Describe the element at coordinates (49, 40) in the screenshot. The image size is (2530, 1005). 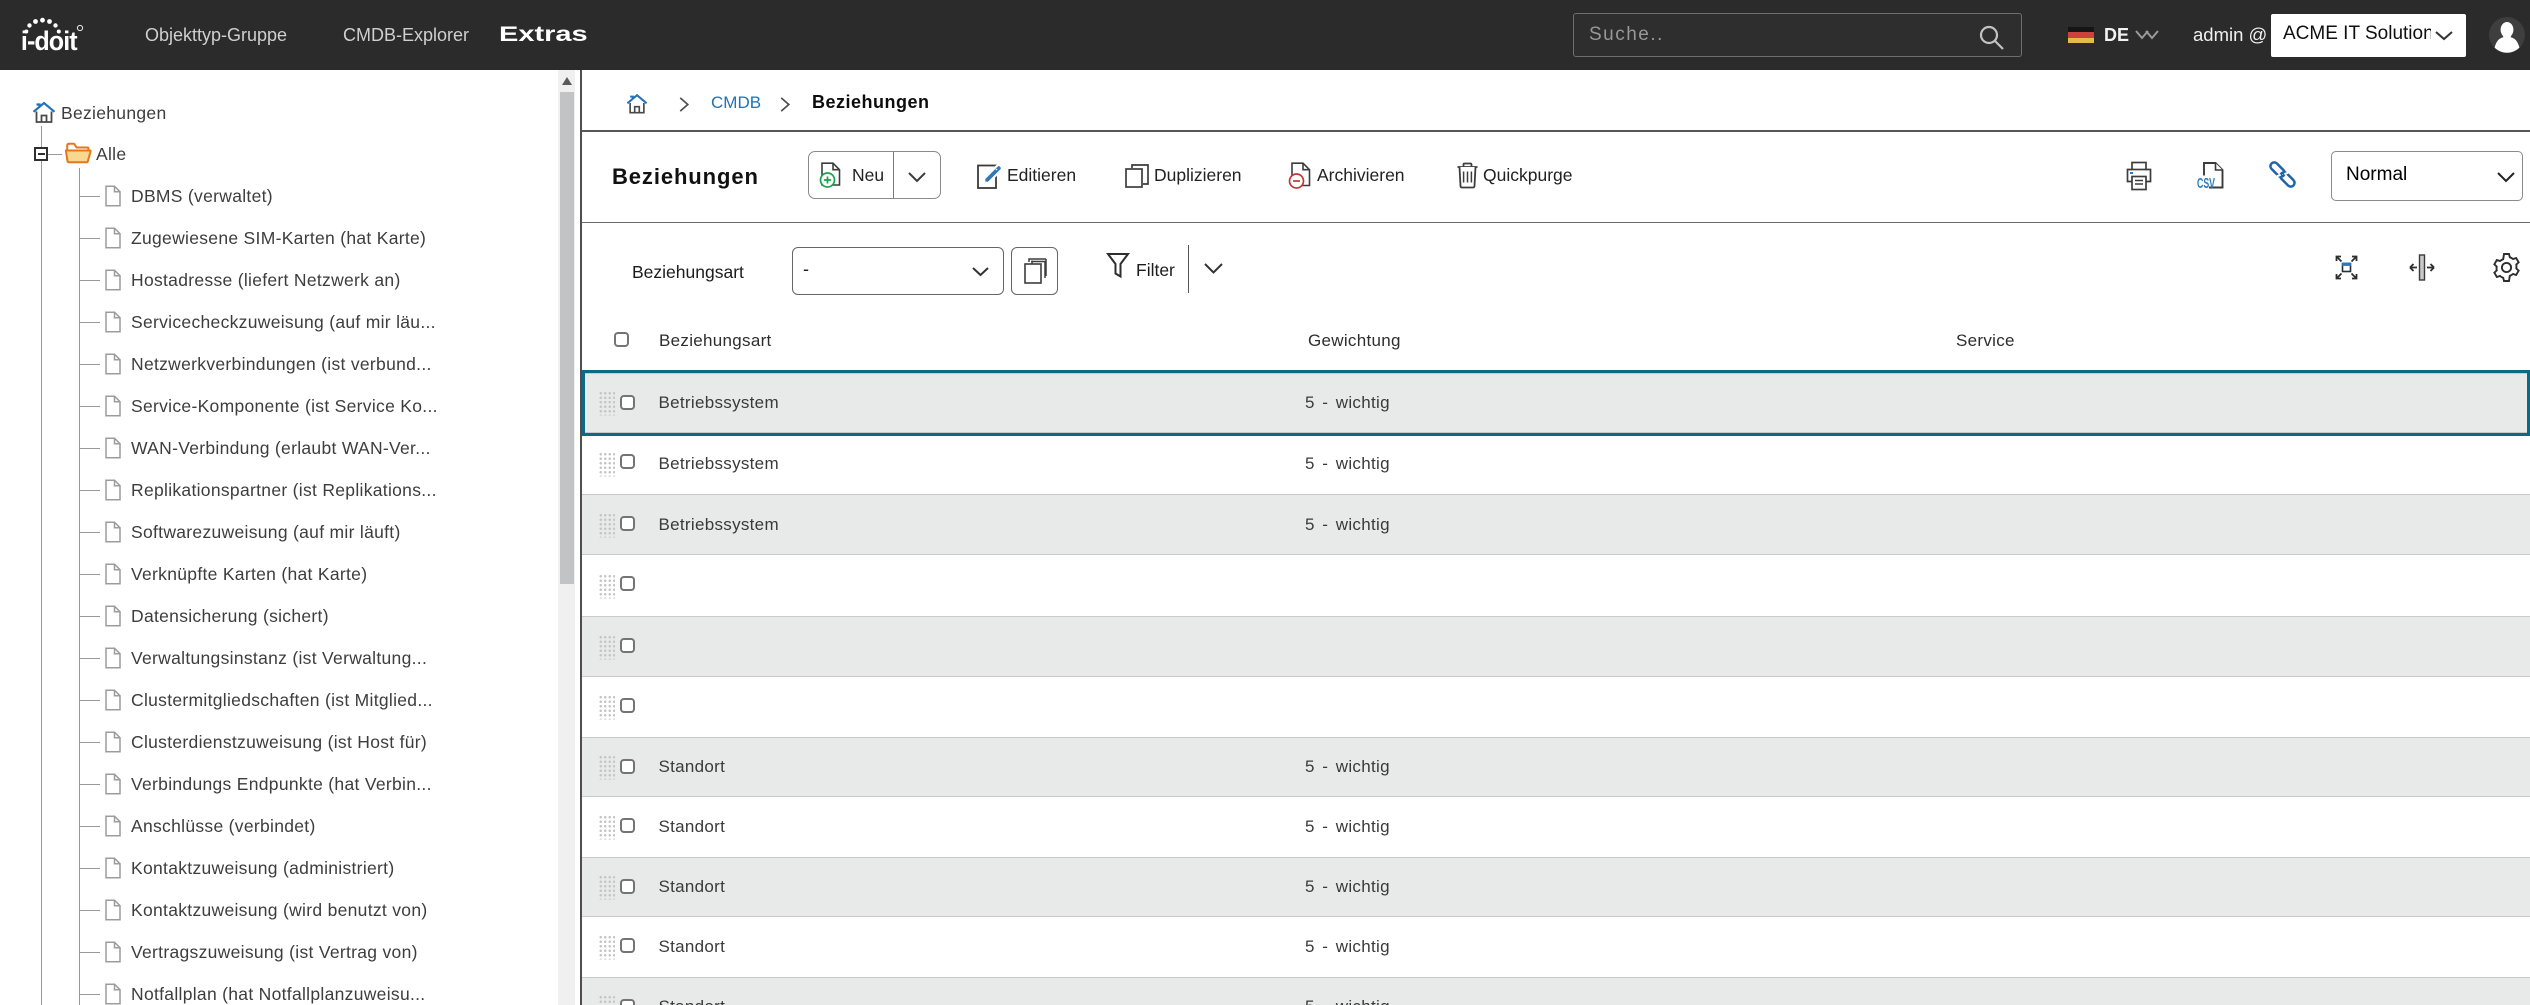
I see `svg-text: i-doit` at that location.